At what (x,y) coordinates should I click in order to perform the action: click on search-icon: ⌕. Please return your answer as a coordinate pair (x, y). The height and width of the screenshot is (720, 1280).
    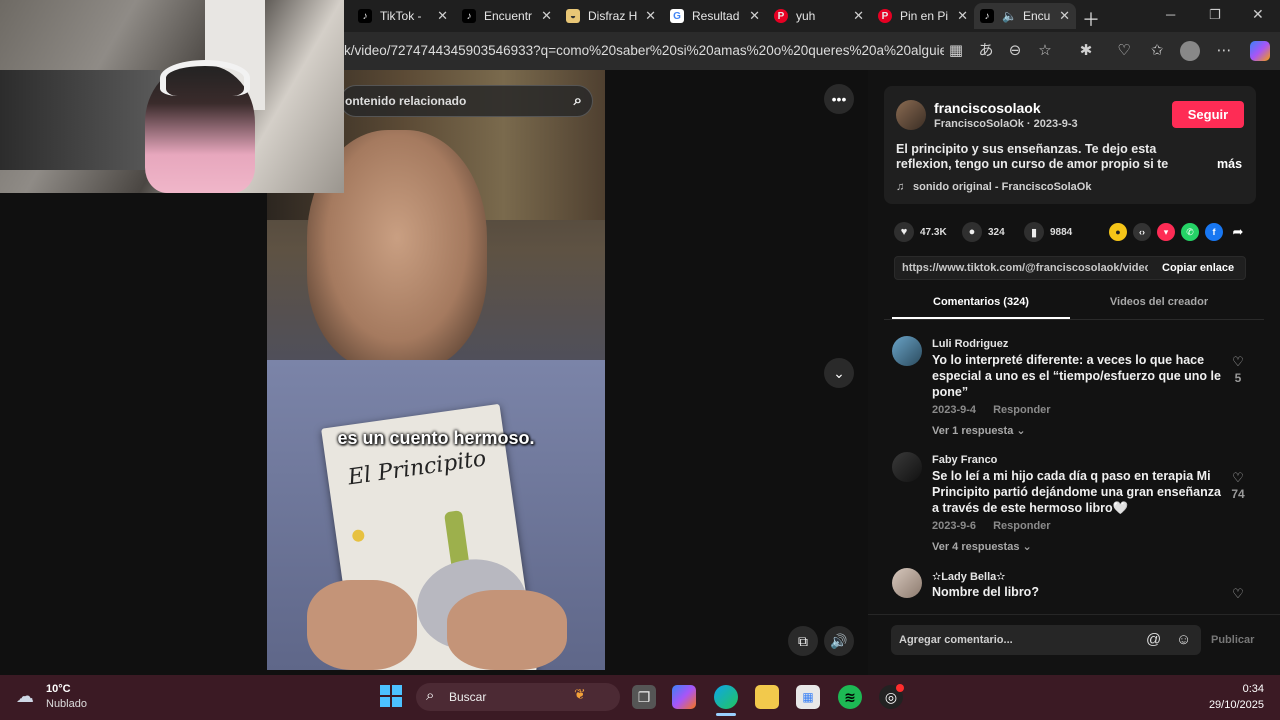
    Looking at the image, I should click on (578, 101).